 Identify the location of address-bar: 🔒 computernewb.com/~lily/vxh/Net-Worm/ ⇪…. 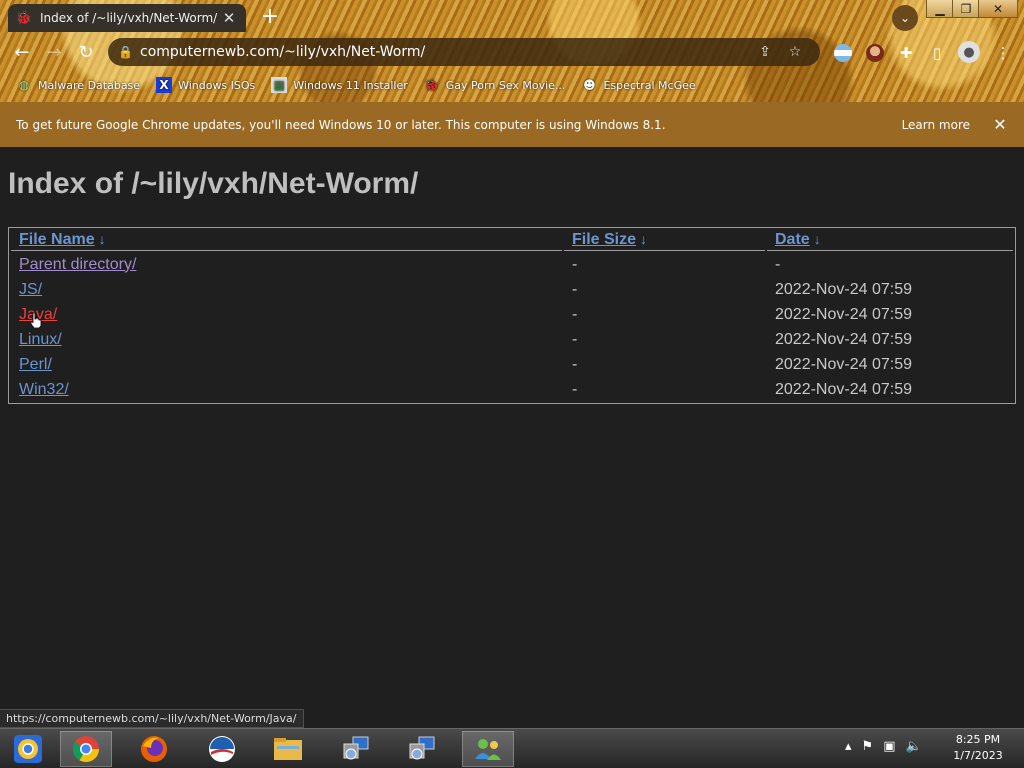
(464, 52).